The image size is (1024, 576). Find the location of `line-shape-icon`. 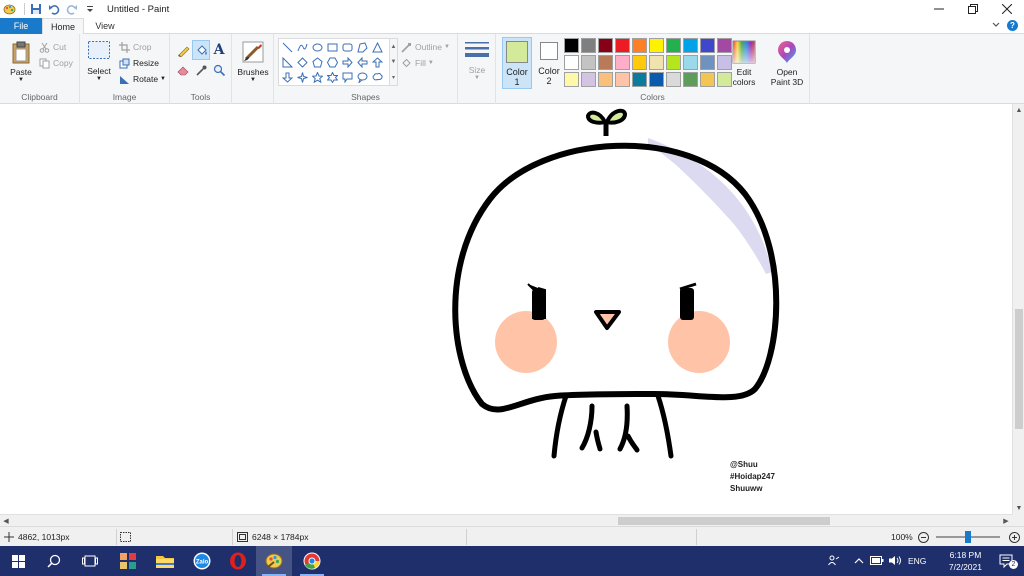

line-shape-icon is located at coordinates (287, 47).